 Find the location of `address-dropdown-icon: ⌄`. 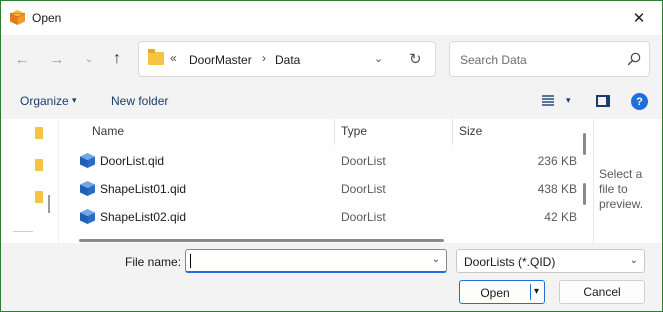

address-dropdown-icon: ⌄ is located at coordinates (378, 58).